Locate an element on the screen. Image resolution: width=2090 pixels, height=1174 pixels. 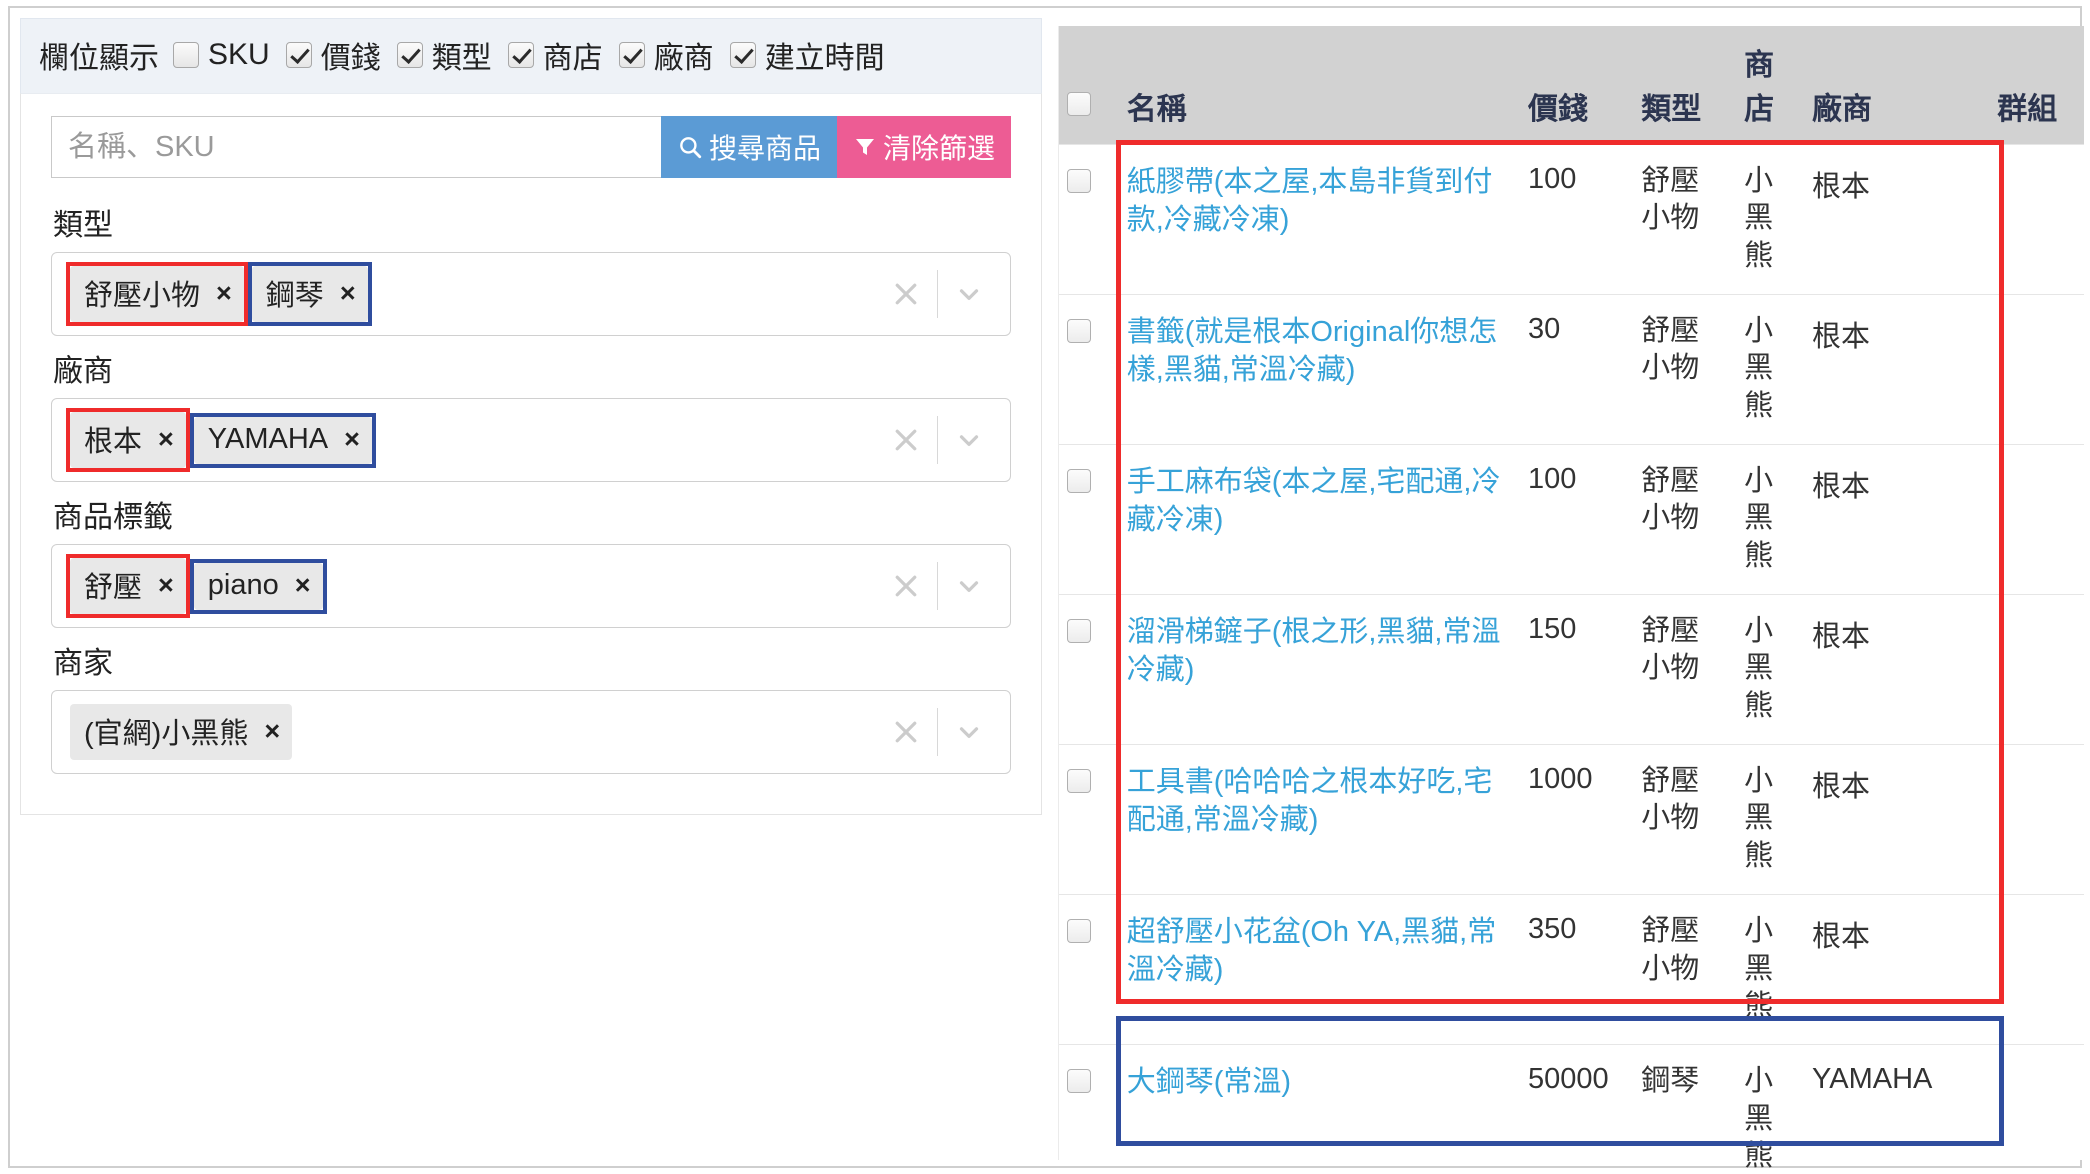
field-toggle-shop: 商店 is located at coordinates (555, 55).